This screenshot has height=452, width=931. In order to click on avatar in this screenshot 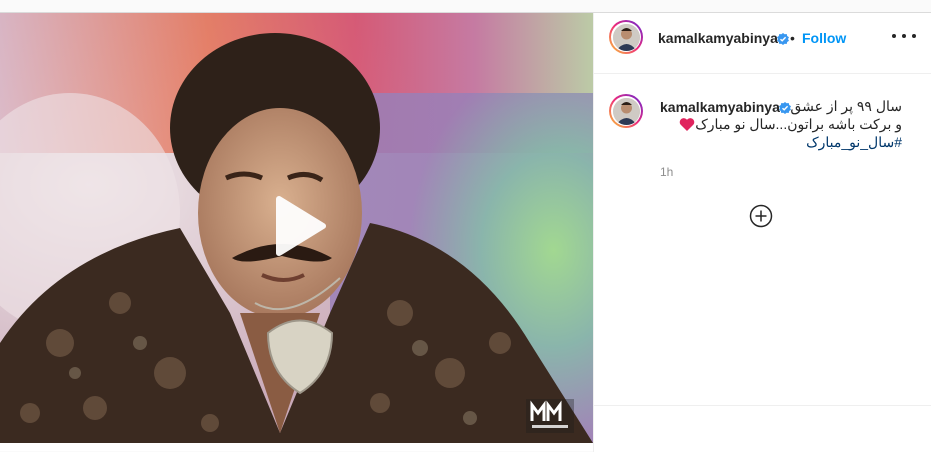, I will do `click(626, 37)`.